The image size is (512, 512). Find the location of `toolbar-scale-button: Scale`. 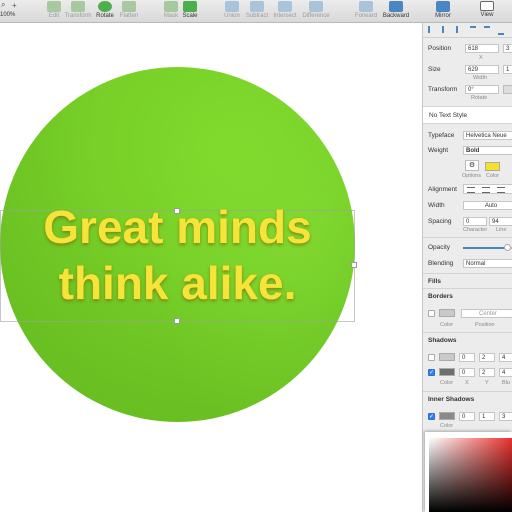

toolbar-scale-button: Scale is located at coordinates (190, 11).